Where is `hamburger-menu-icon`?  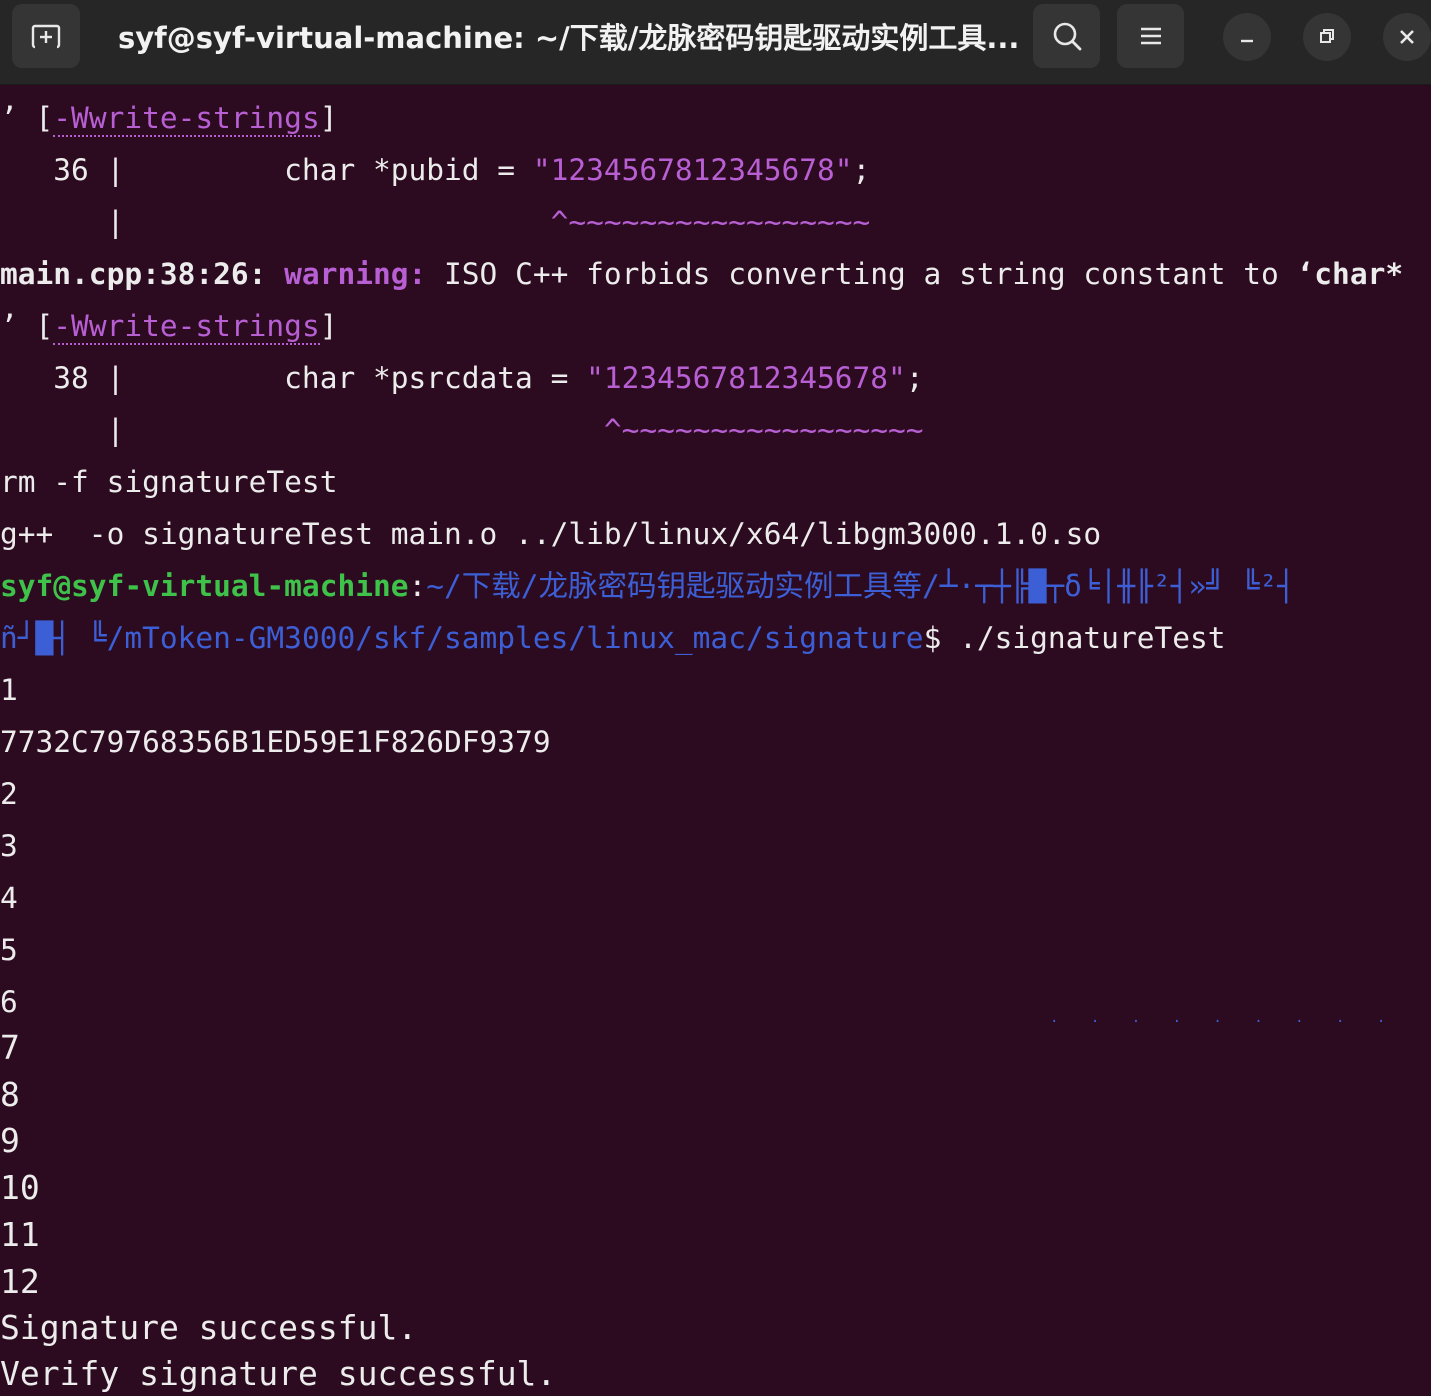 hamburger-menu-icon is located at coordinates (1150, 36).